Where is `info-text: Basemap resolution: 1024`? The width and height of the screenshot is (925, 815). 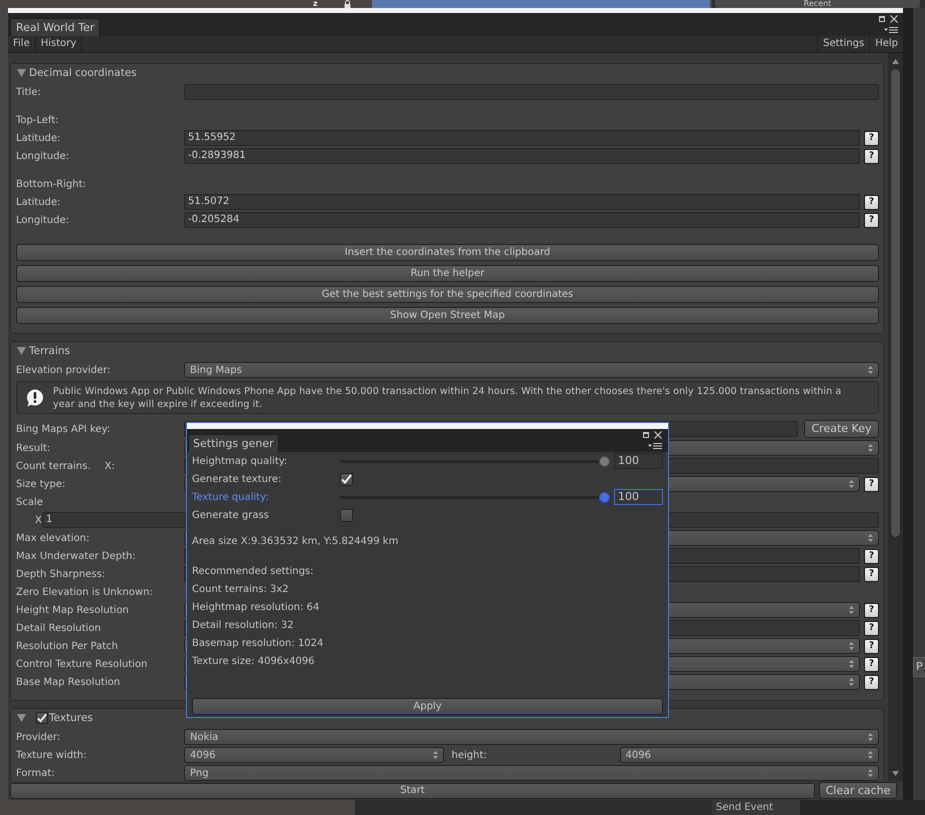 info-text: Basemap resolution: 1024 is located at coordinates (258, 643).